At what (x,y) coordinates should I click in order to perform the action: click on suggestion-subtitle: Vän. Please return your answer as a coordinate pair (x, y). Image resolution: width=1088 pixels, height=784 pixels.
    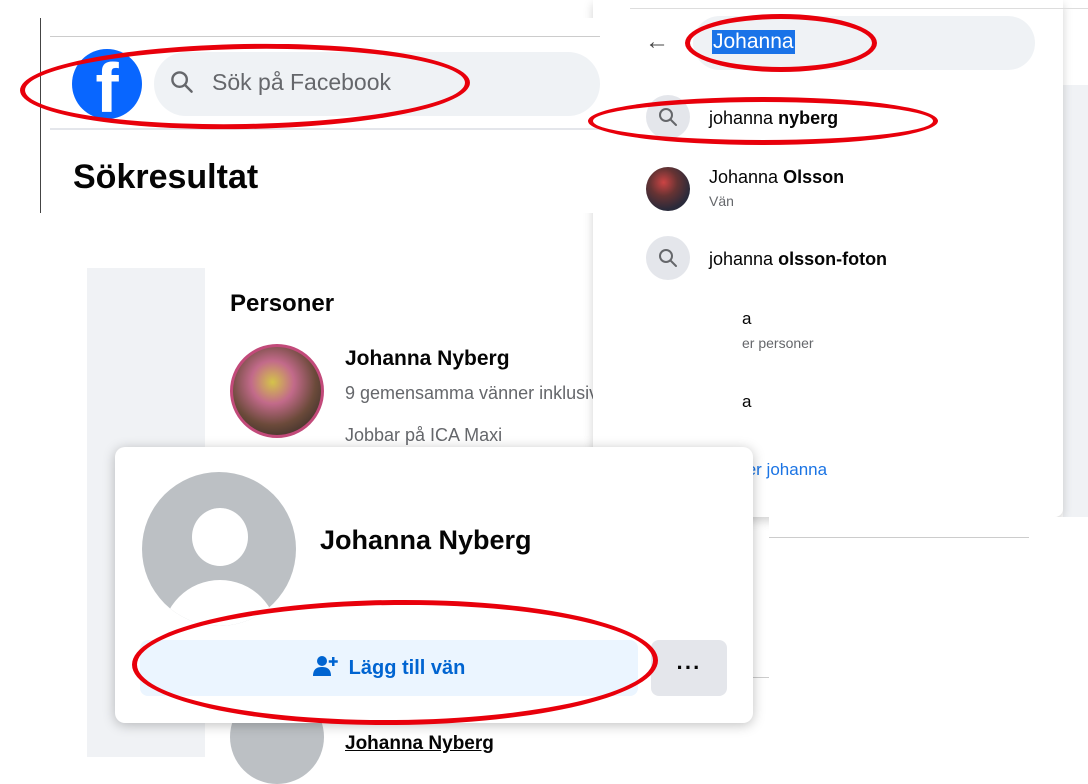
    Looking at the image, I should click on (721, 201).